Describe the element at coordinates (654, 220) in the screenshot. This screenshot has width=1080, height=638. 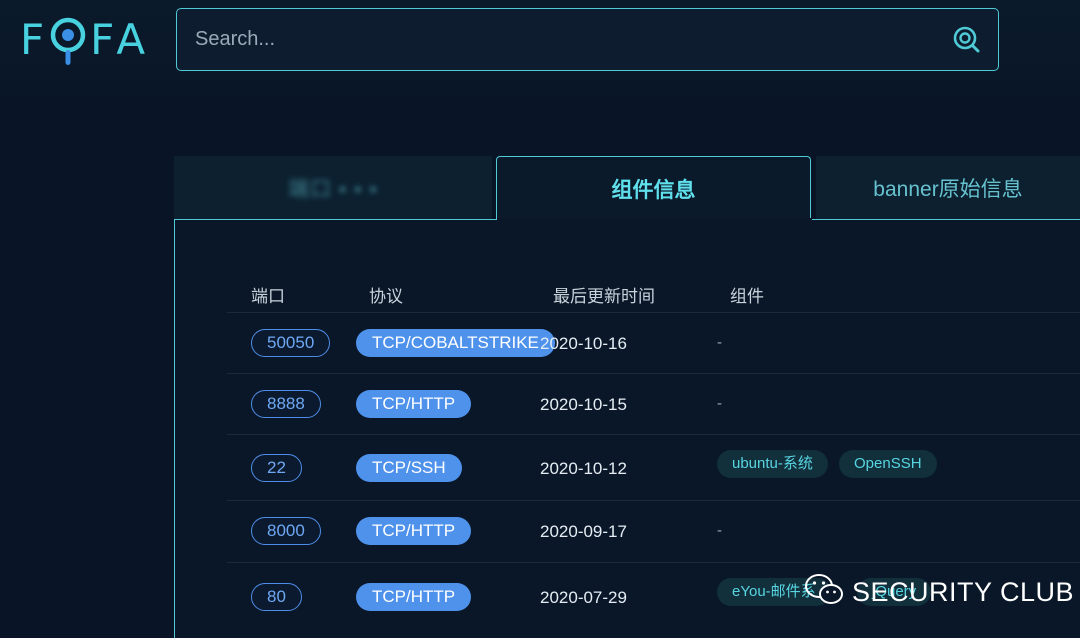
I see `active-tab-joiner` at that location.